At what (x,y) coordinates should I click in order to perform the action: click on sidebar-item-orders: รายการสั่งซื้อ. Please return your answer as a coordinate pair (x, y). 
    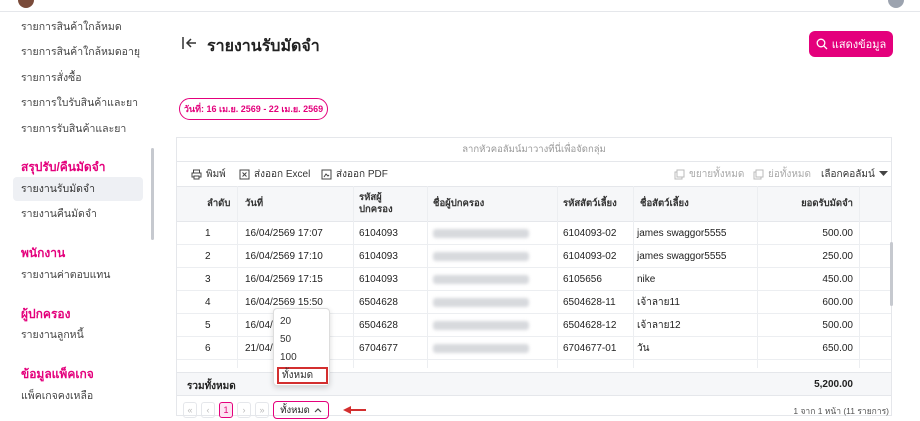
    Looking at the image, I should click on (78, 78).